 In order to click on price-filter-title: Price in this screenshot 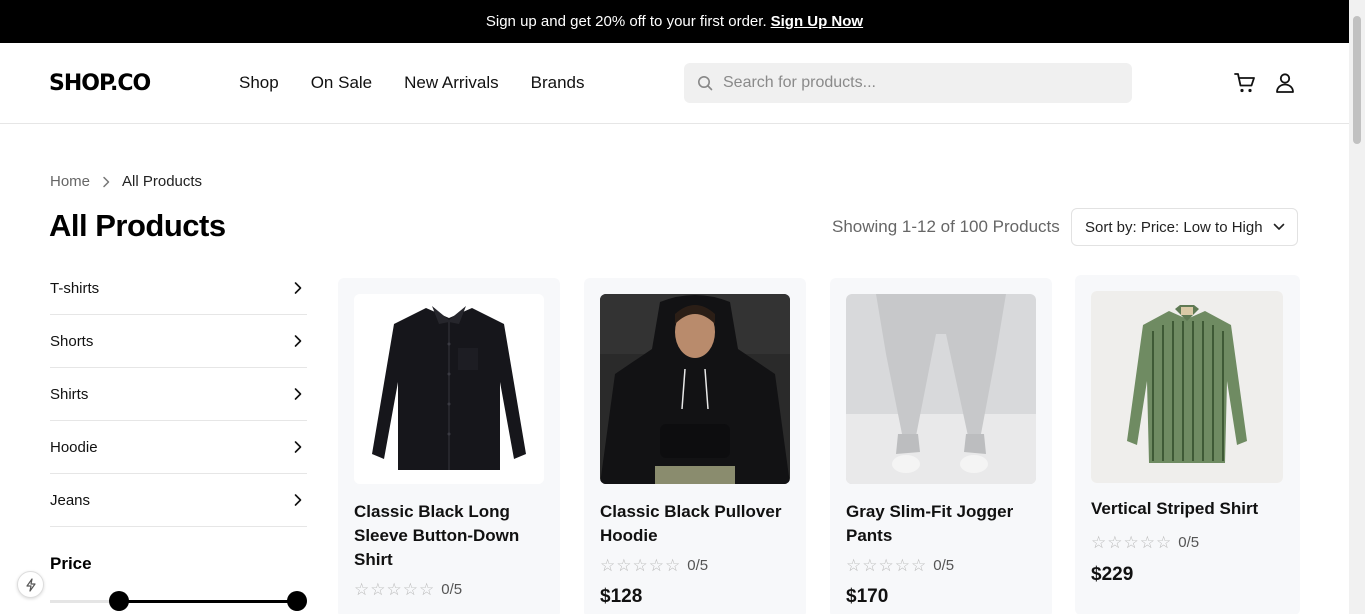, I will do `click(71, 563)`.